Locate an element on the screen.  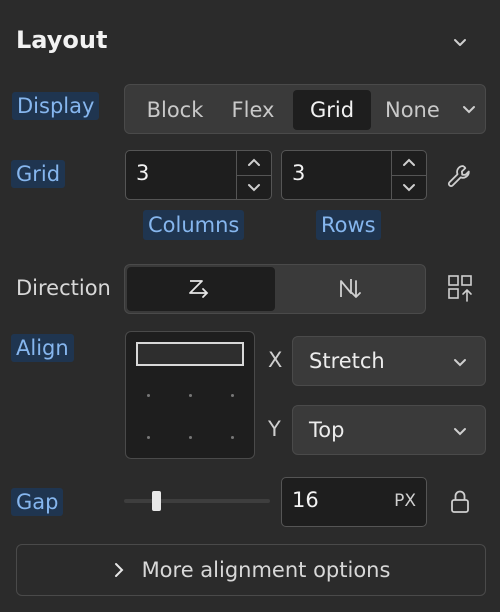
align-x-value: Stretch is located at coordinates (347, 361).